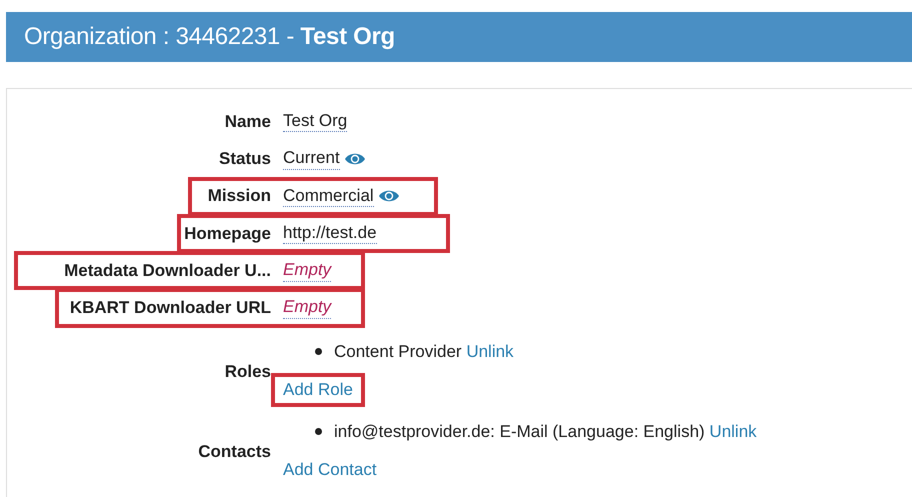  Describe the element at coordinates (318, 389) in the screenshot. I see `add-link: Add Role` at that location.